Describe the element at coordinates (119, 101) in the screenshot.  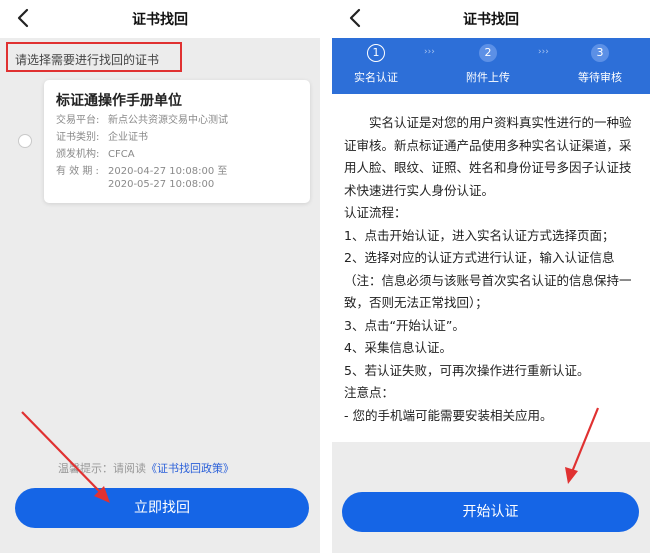
I see `certificate-name: 标证通操作手册单位` at that location.